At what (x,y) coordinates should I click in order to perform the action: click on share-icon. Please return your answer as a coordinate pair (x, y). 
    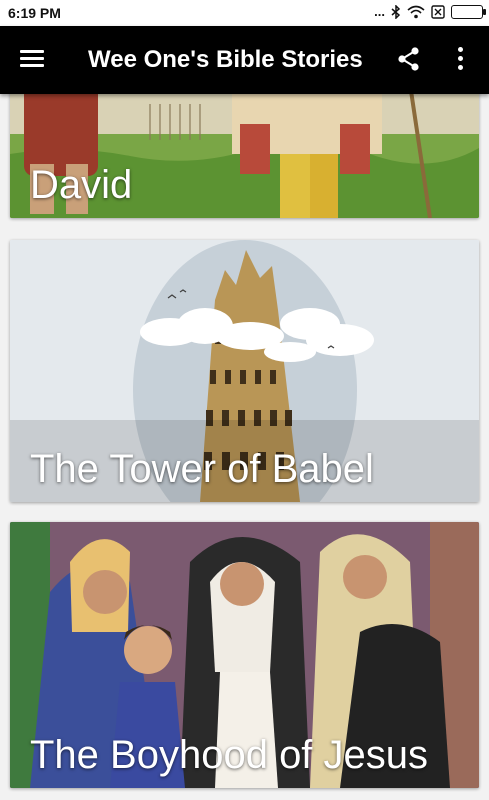
    Looking at the image, I should click on (409, 59).